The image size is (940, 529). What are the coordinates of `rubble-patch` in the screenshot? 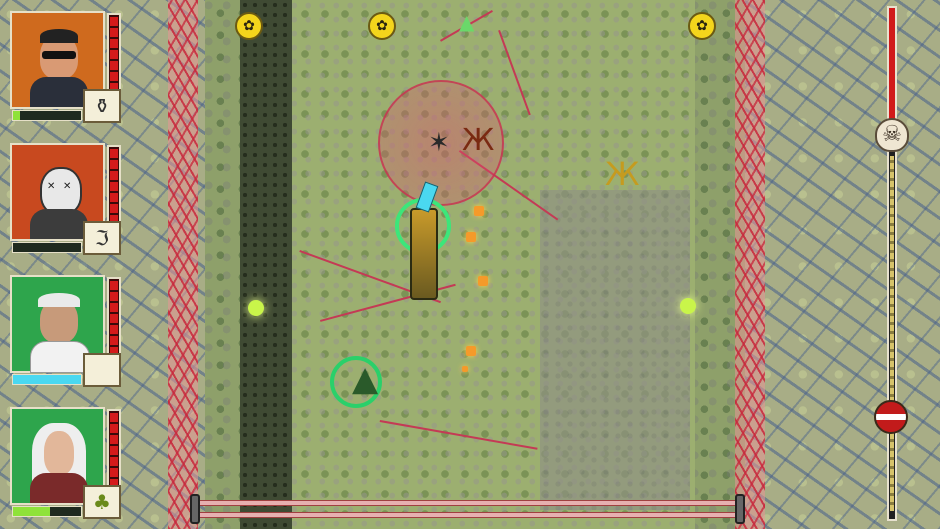 It's located at (615, 350).